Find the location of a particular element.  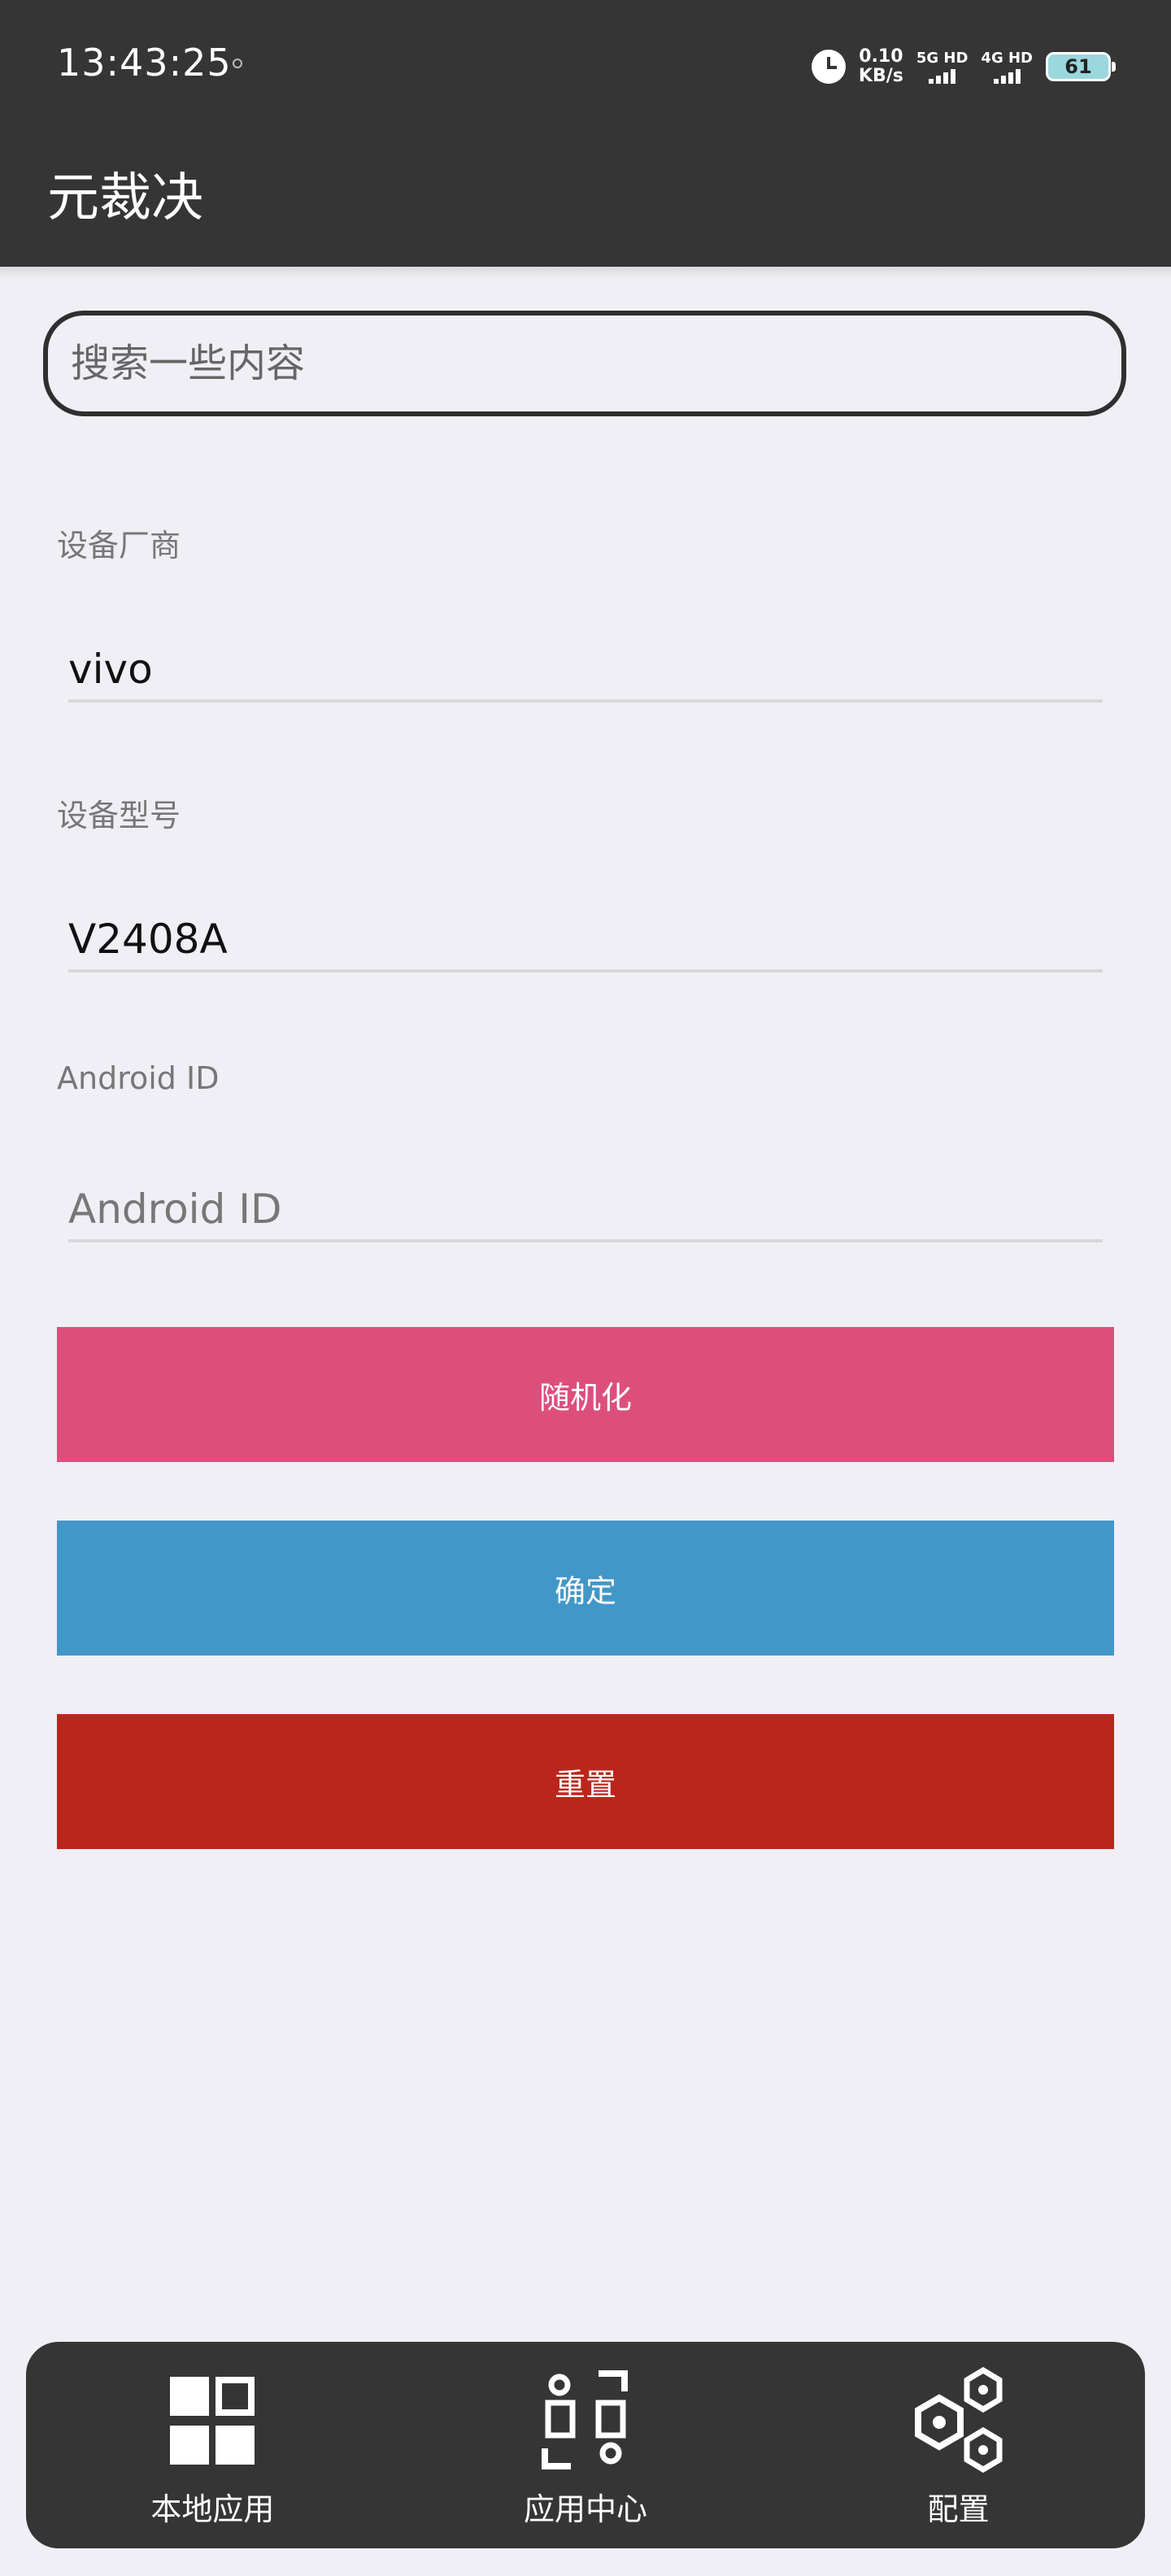

bottom-nav: 本地应用 应用中心 配置 is located at coordinates (585, 2445).